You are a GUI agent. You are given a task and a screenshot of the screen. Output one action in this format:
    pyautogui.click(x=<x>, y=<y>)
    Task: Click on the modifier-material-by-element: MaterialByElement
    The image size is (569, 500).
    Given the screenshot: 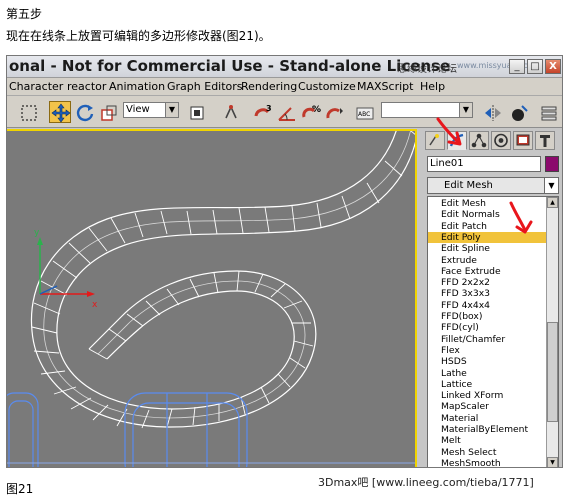 What is the action you would take?
    pyautogui.click(x=487, y=429)
    